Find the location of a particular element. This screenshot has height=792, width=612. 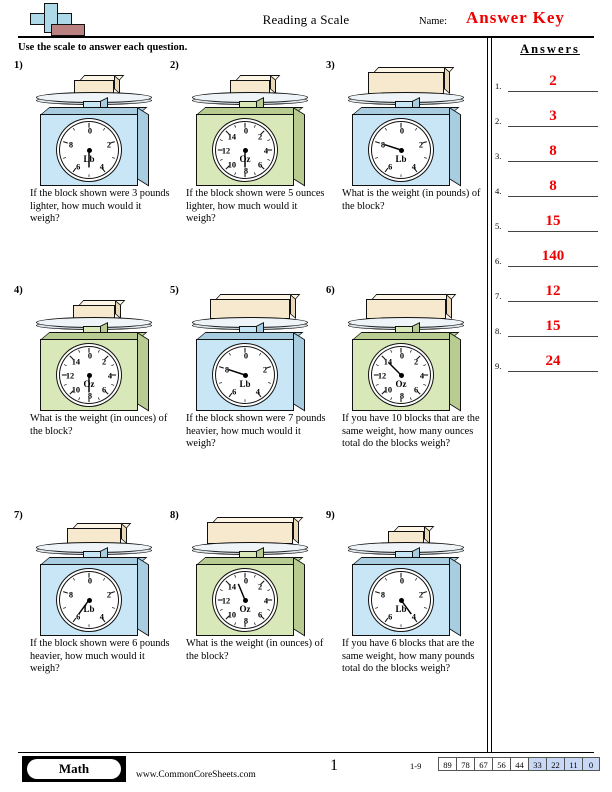

answer-number: 6. is located at coordinates (498, 261).